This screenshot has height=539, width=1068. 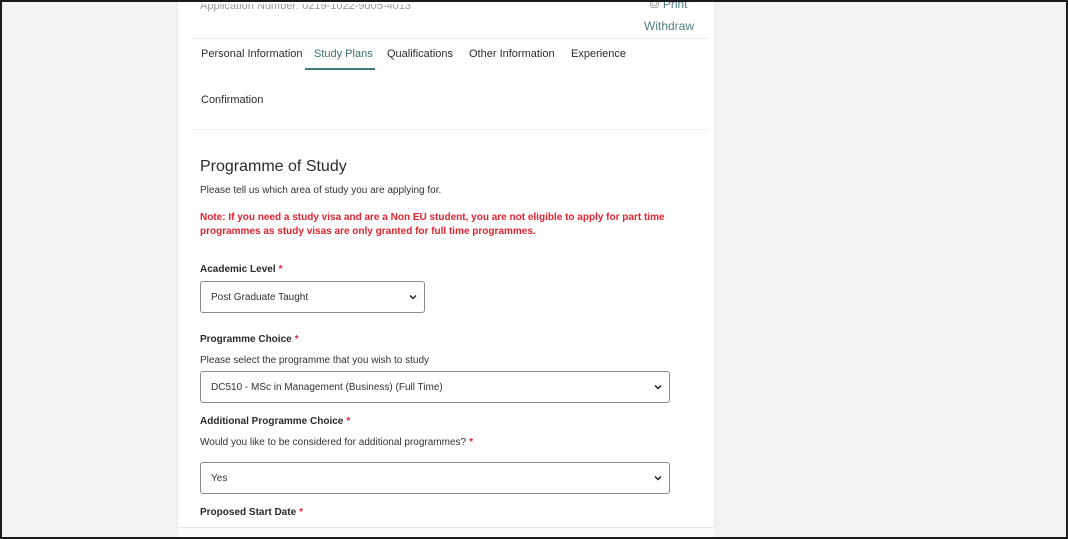 What do you see at coordinates (219, 478) in the screenshot?
I see `additional-programme-value: Yes` at bounding box center [219, 478].